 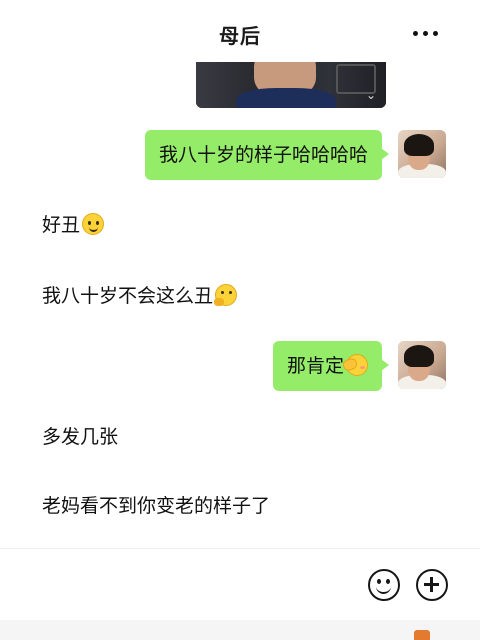 I want to click on message-text: 我八十岁不会这么丑, so click(x=128, y=296).